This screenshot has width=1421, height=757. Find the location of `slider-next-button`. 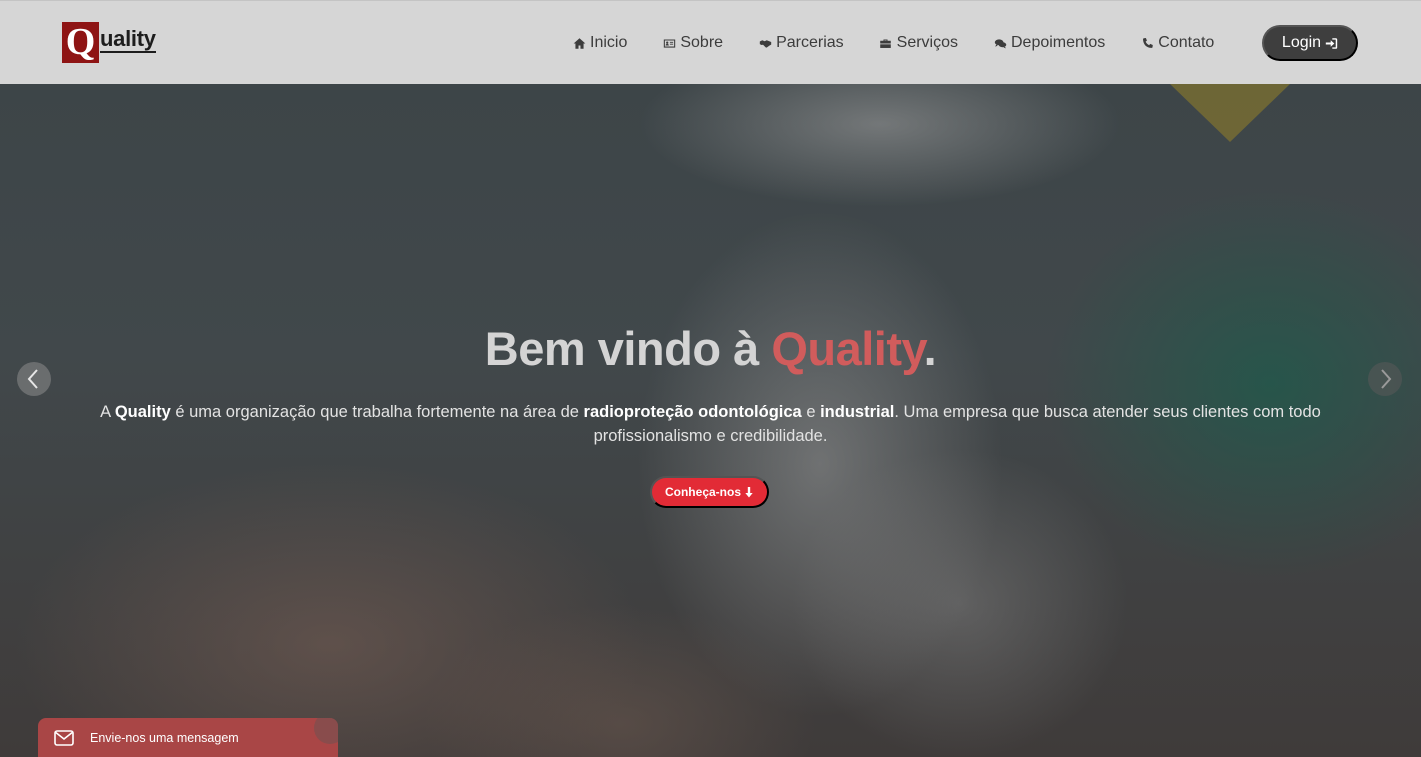

slider-next-button is located at coordinates (1385, 379).